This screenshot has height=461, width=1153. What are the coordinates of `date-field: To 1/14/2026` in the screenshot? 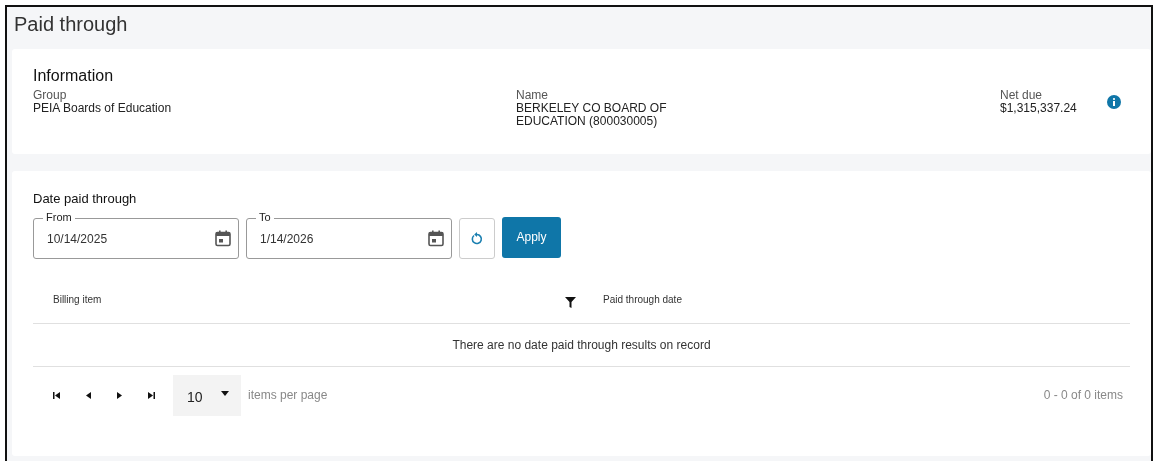 It's located at (349, 234).